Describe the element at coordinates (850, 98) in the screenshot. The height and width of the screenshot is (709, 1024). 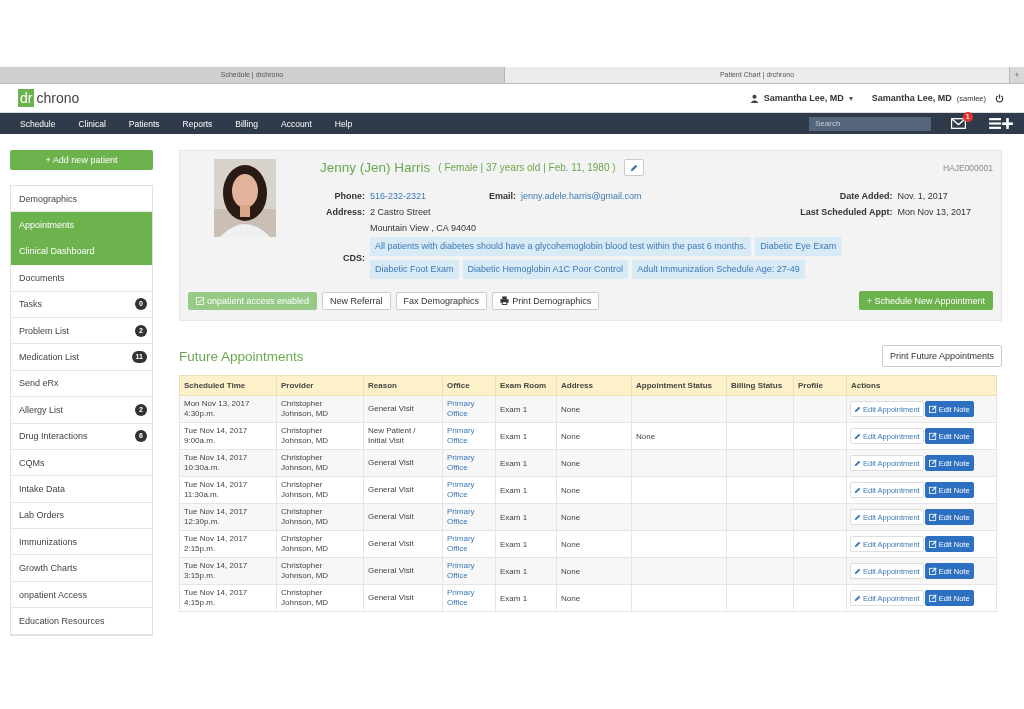
I see `caret-icon: ▾` at that location.